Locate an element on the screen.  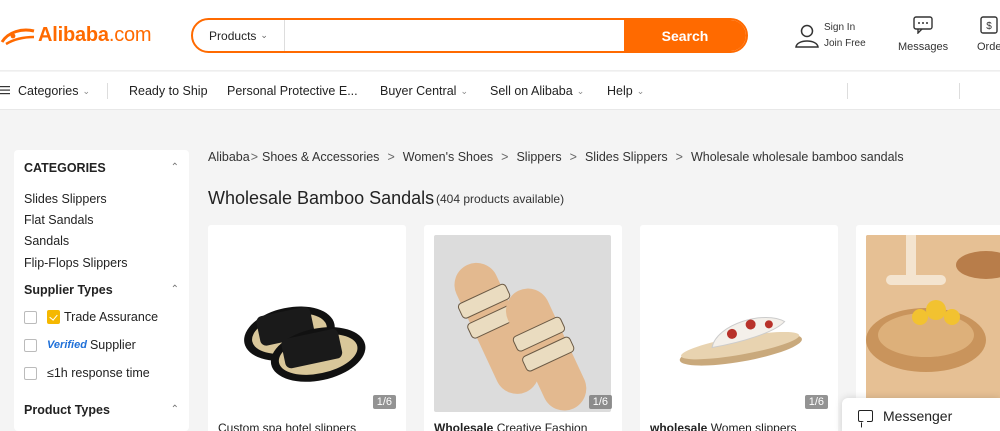
user-icon is located at coordinates (807, 36).